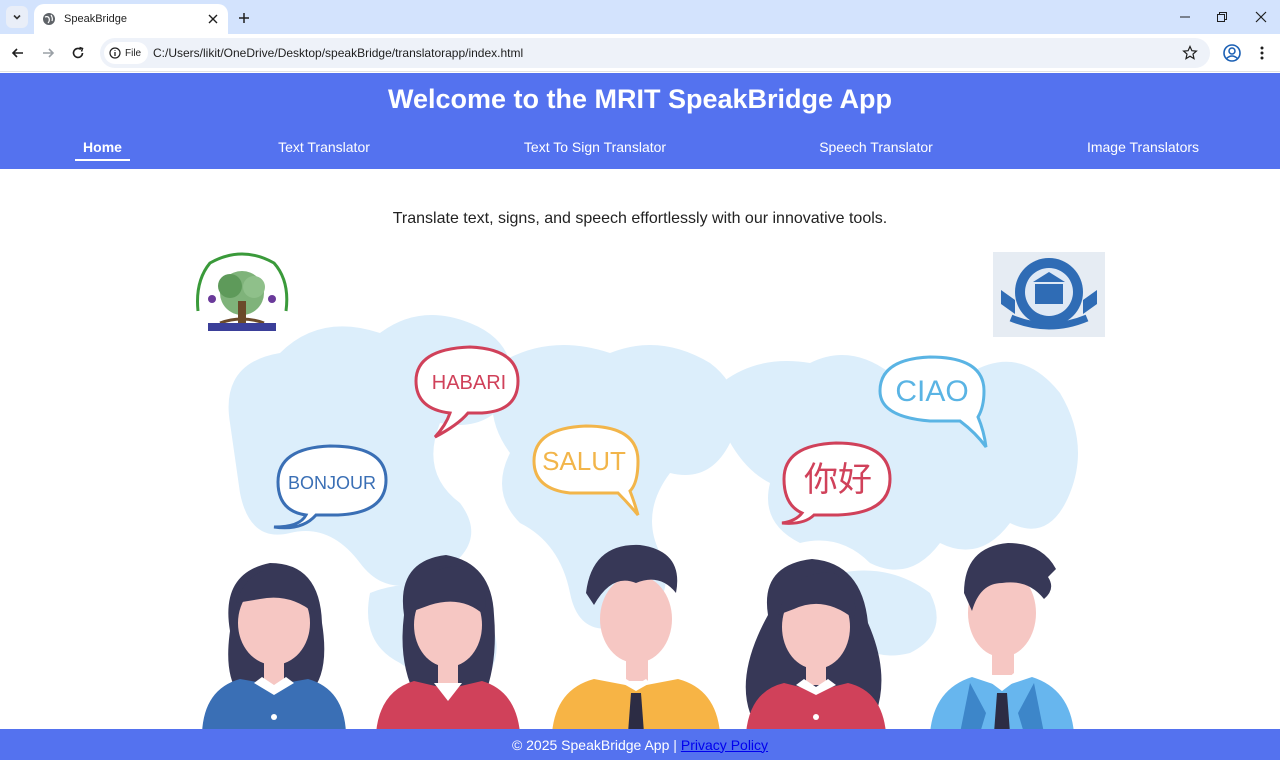  What do you see at coordinates (102, 147) in the screenshot?
I see `nav-home: Home` at bounding box center [102, 147].